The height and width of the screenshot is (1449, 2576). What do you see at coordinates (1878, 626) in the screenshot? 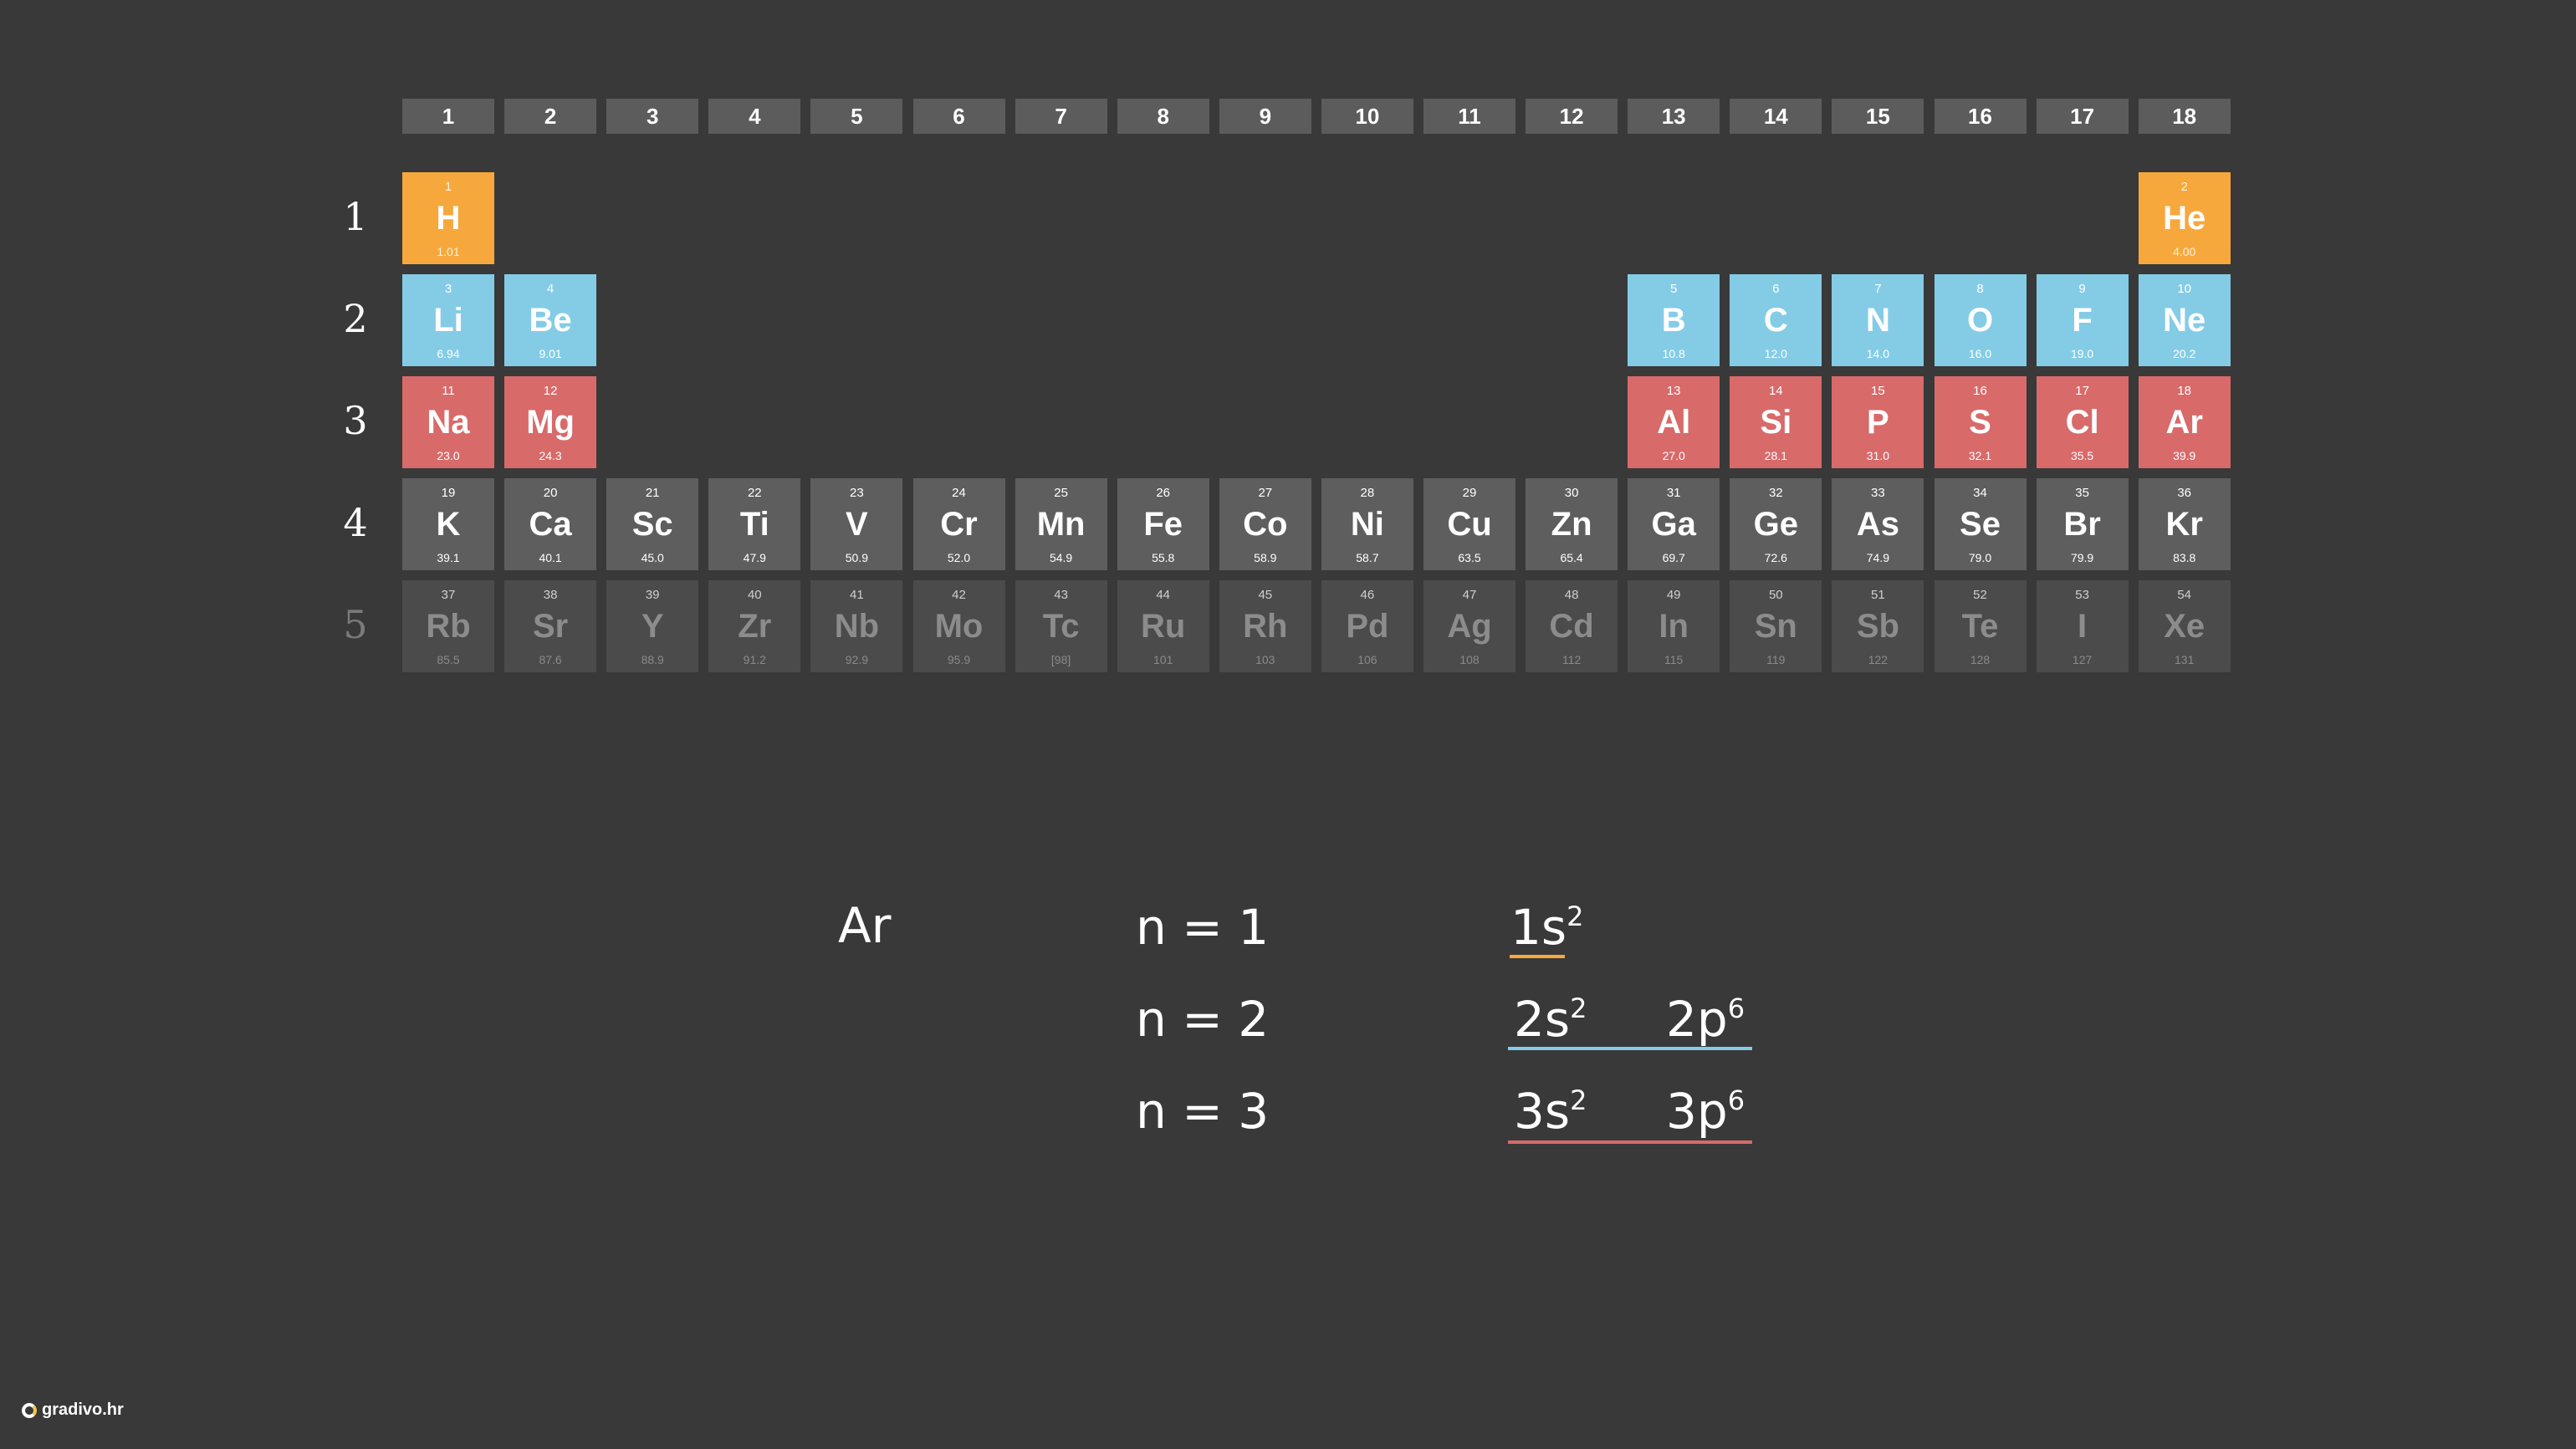
I see `element-cell-sb: 51 Sb 122` at bounding box center [1878, 626].